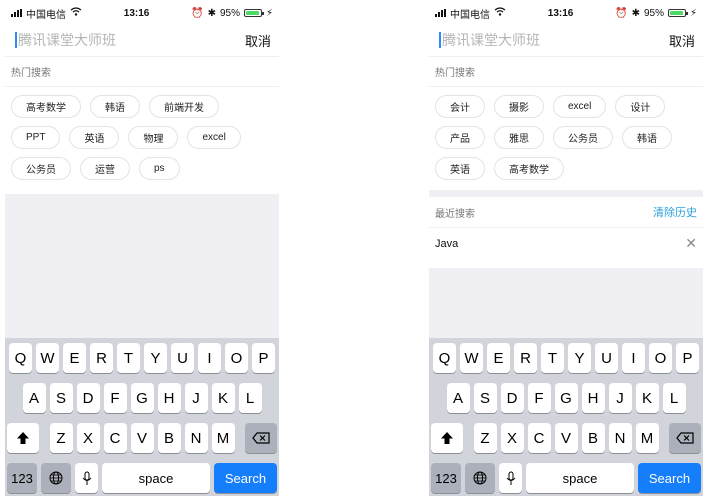  I want to click on hot-tag: 产品, so click(460, 137).